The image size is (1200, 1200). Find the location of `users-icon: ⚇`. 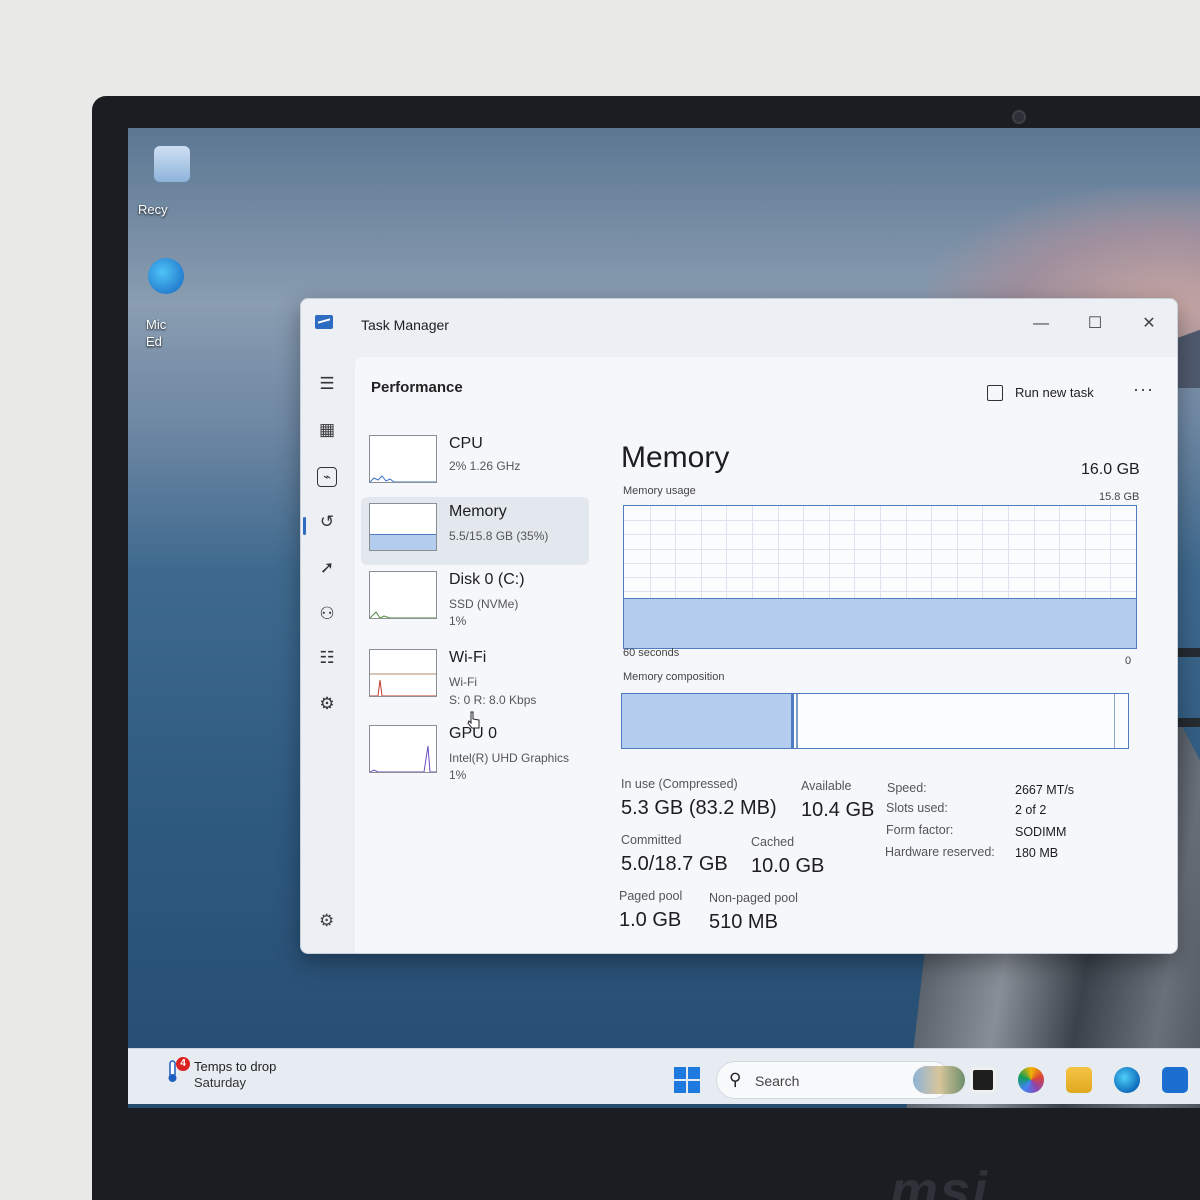

users-icon: ⚇ is located at coordinates (327, 614).